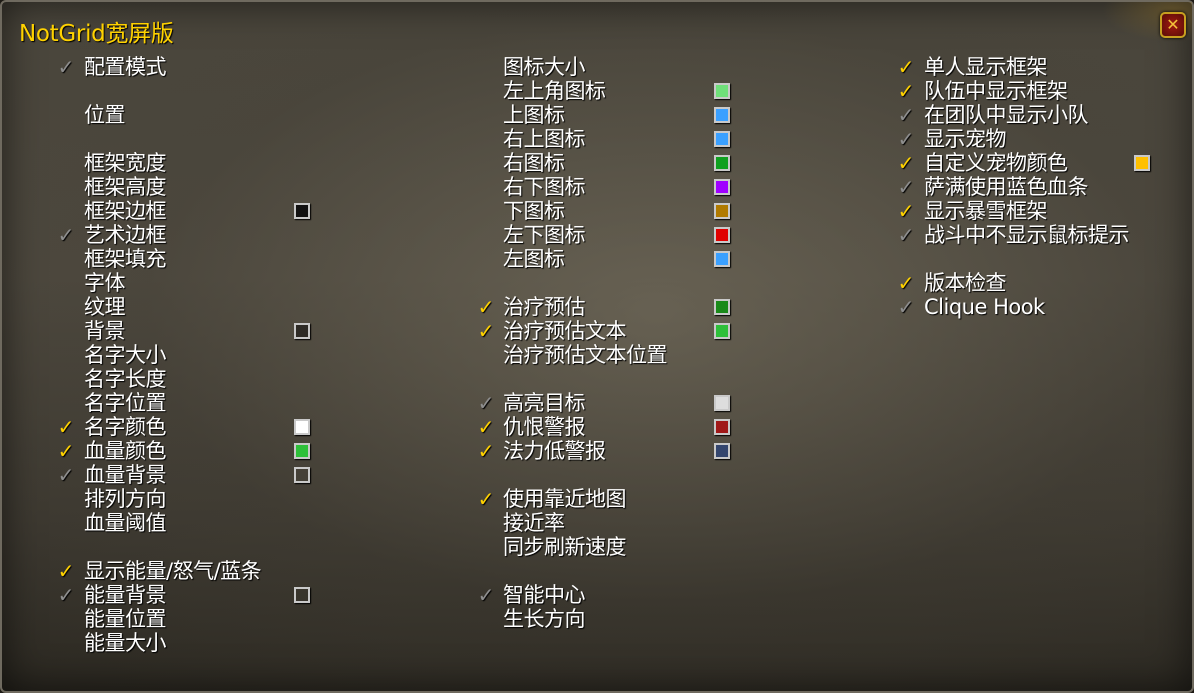 The height and width of the screenshot is (693, 1194). What do you see at coordinates (125, 451) in the screenshot?
I see `option-label: 血量颜色` at bounding box center [125, 451].